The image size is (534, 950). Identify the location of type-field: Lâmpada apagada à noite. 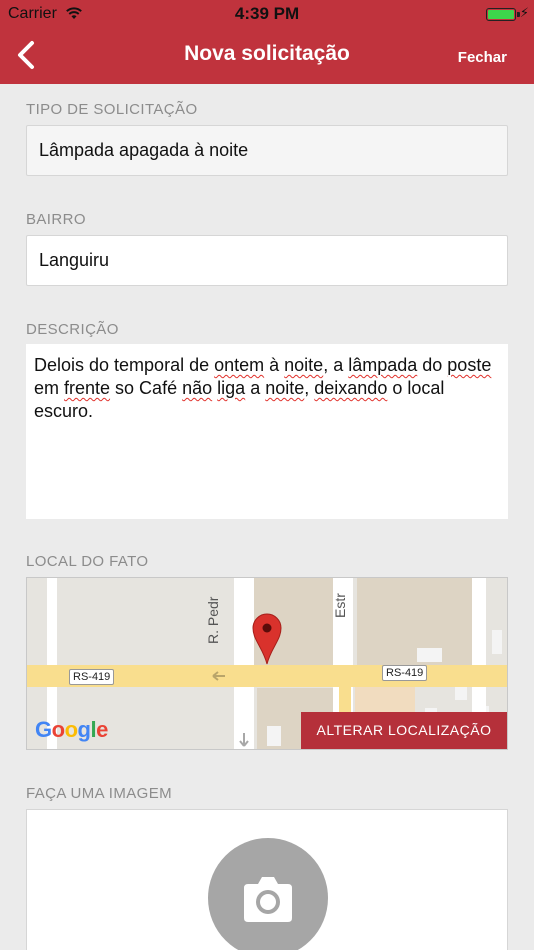
(267, 150).